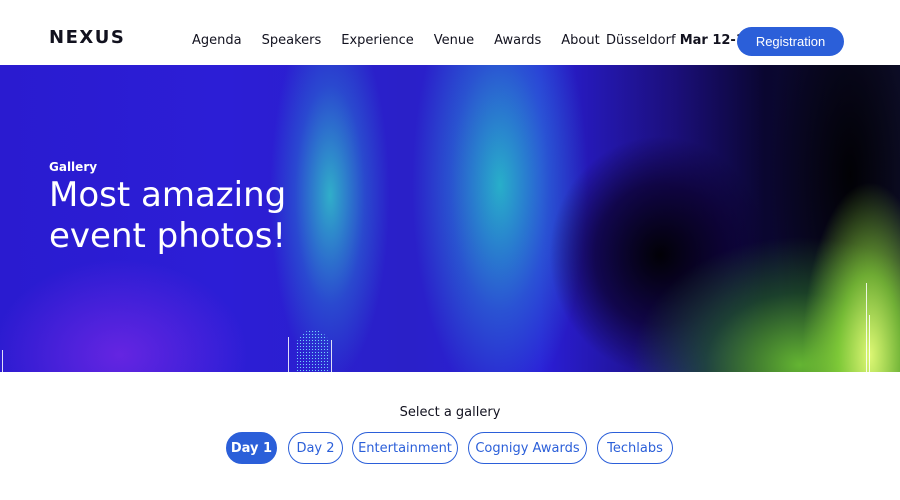 The height and width of the screenshot is (500, 900). What do you see at coordinates (680, 41) in the screenshot?
I see `event-info: Düsseldorf Mar 12-13` at bounding box center [680, 41].